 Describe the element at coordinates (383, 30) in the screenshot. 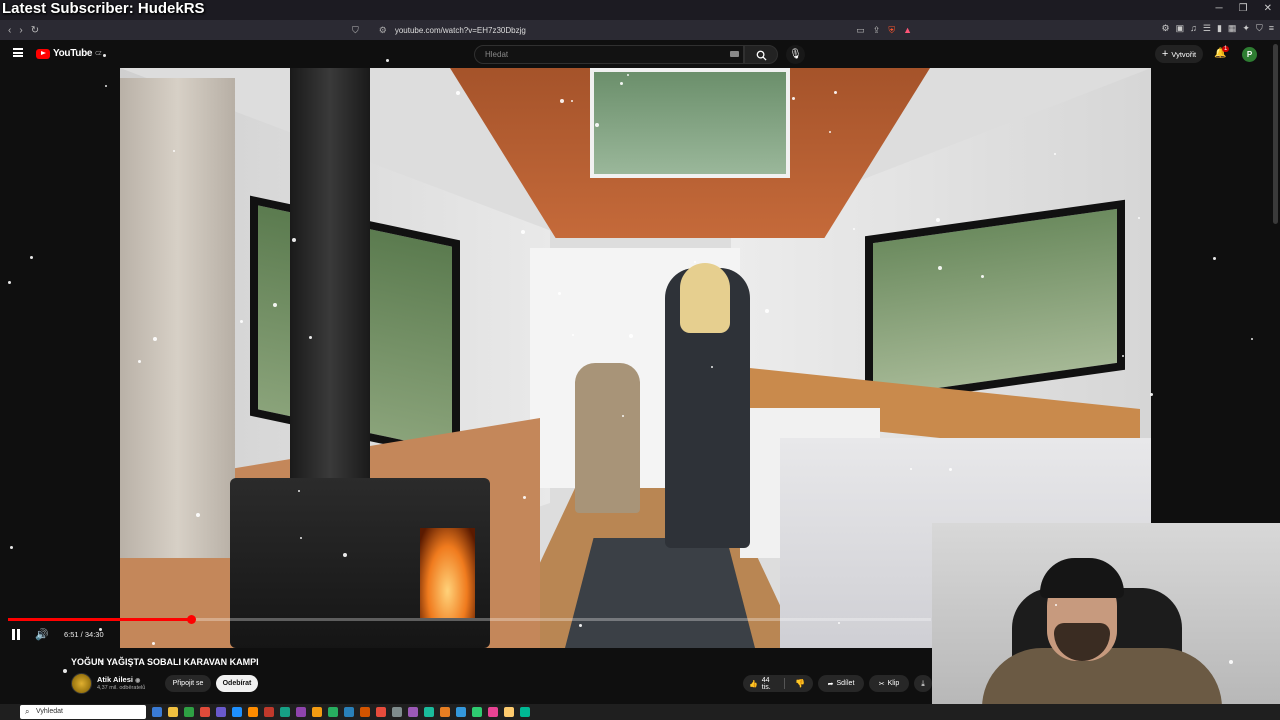

I see `site-info-icon: ⚙` at that location.